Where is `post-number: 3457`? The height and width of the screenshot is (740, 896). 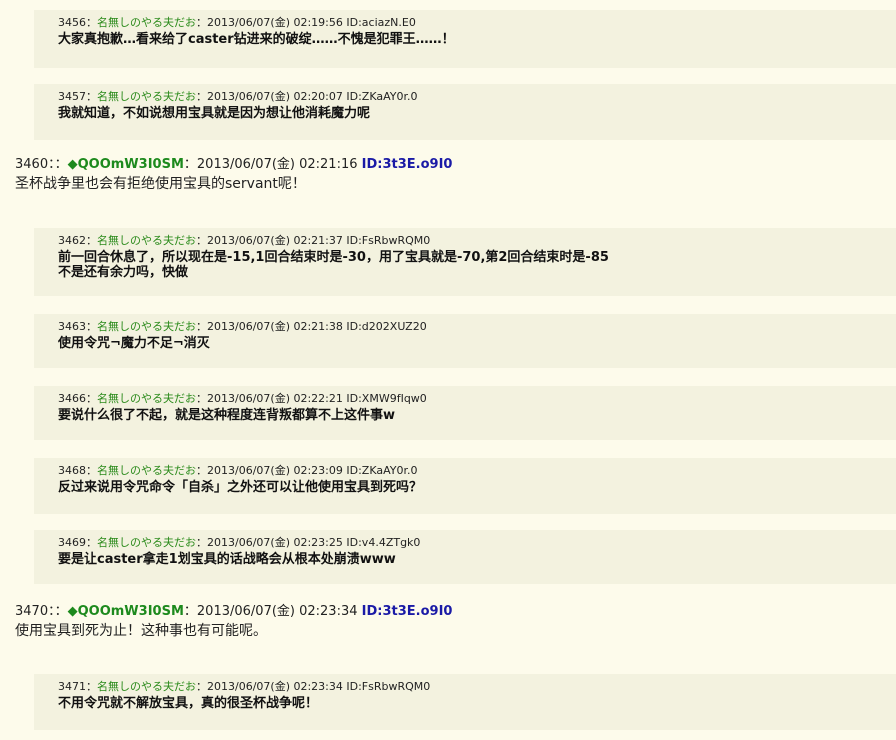 post-number: 3457 is located at coordinates (72, 96).